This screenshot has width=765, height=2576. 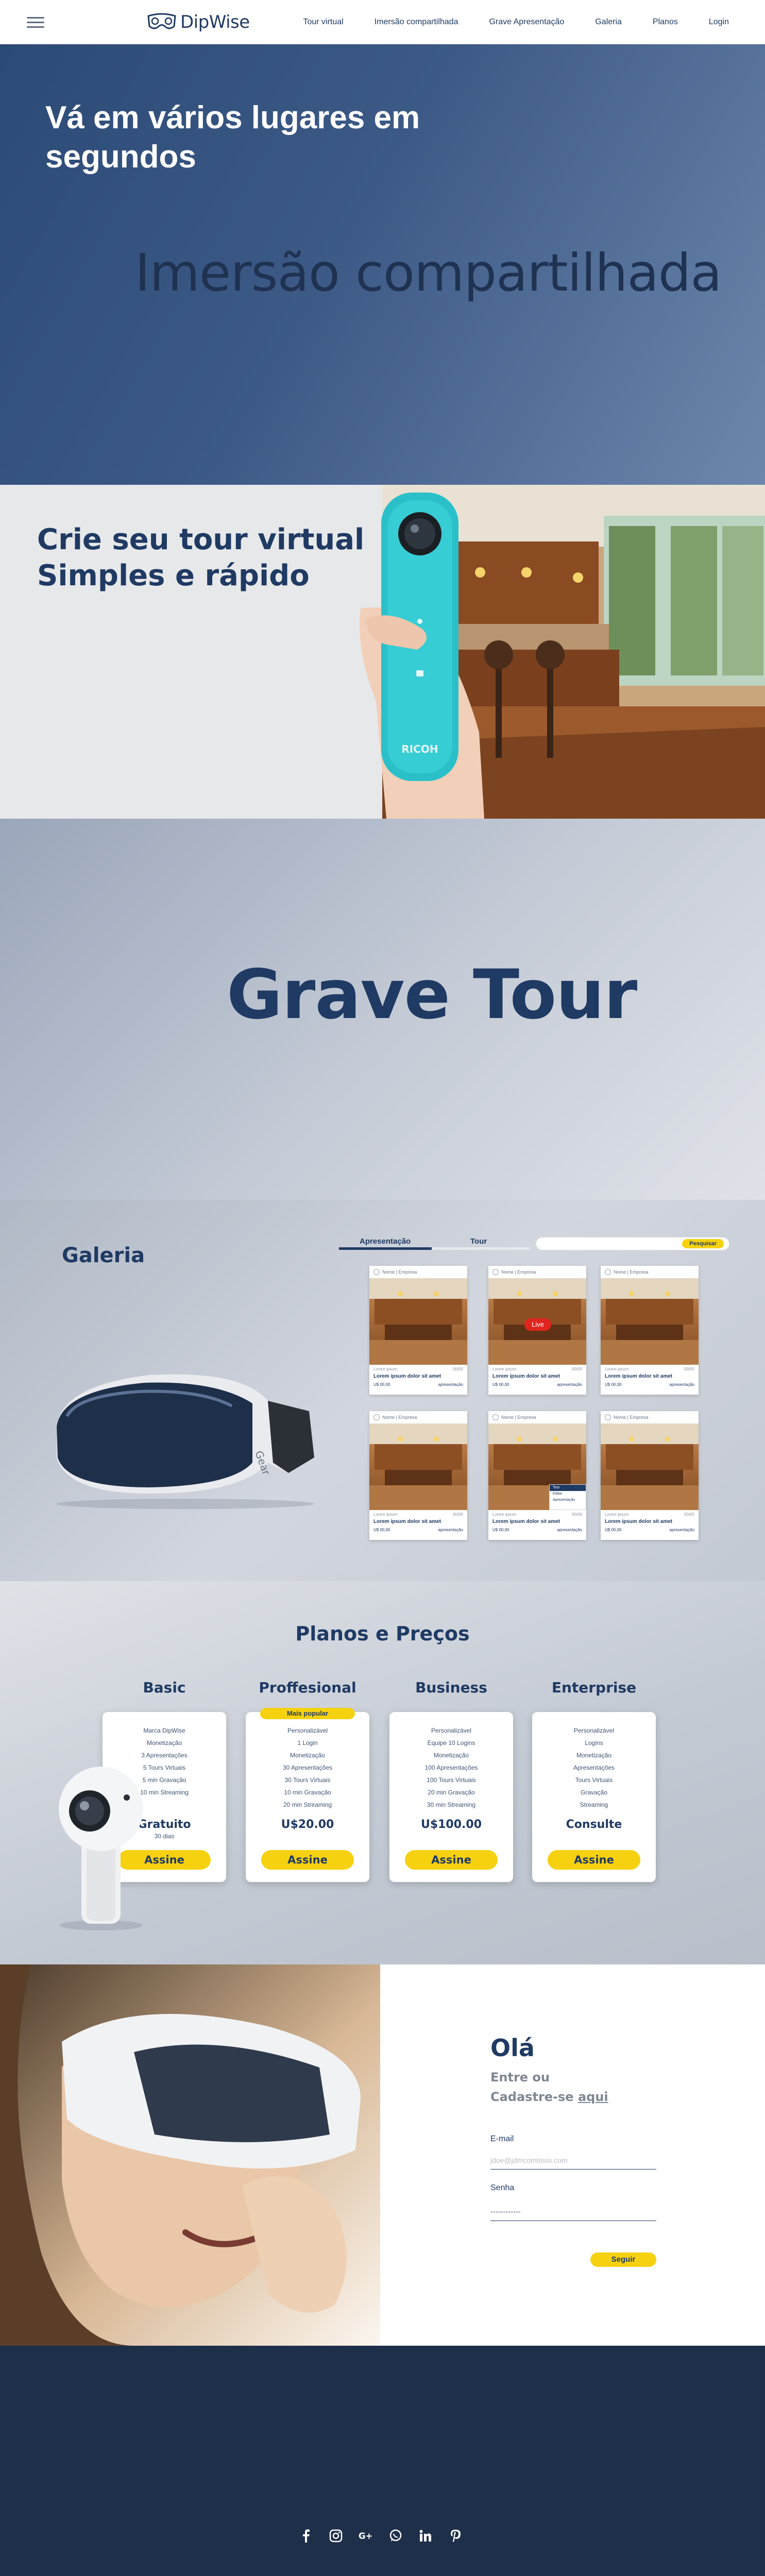 What do you see at coordinates (502, 2187) in the screenshot?
I see `password-label: Senha` at bounding box center [502, 2187].